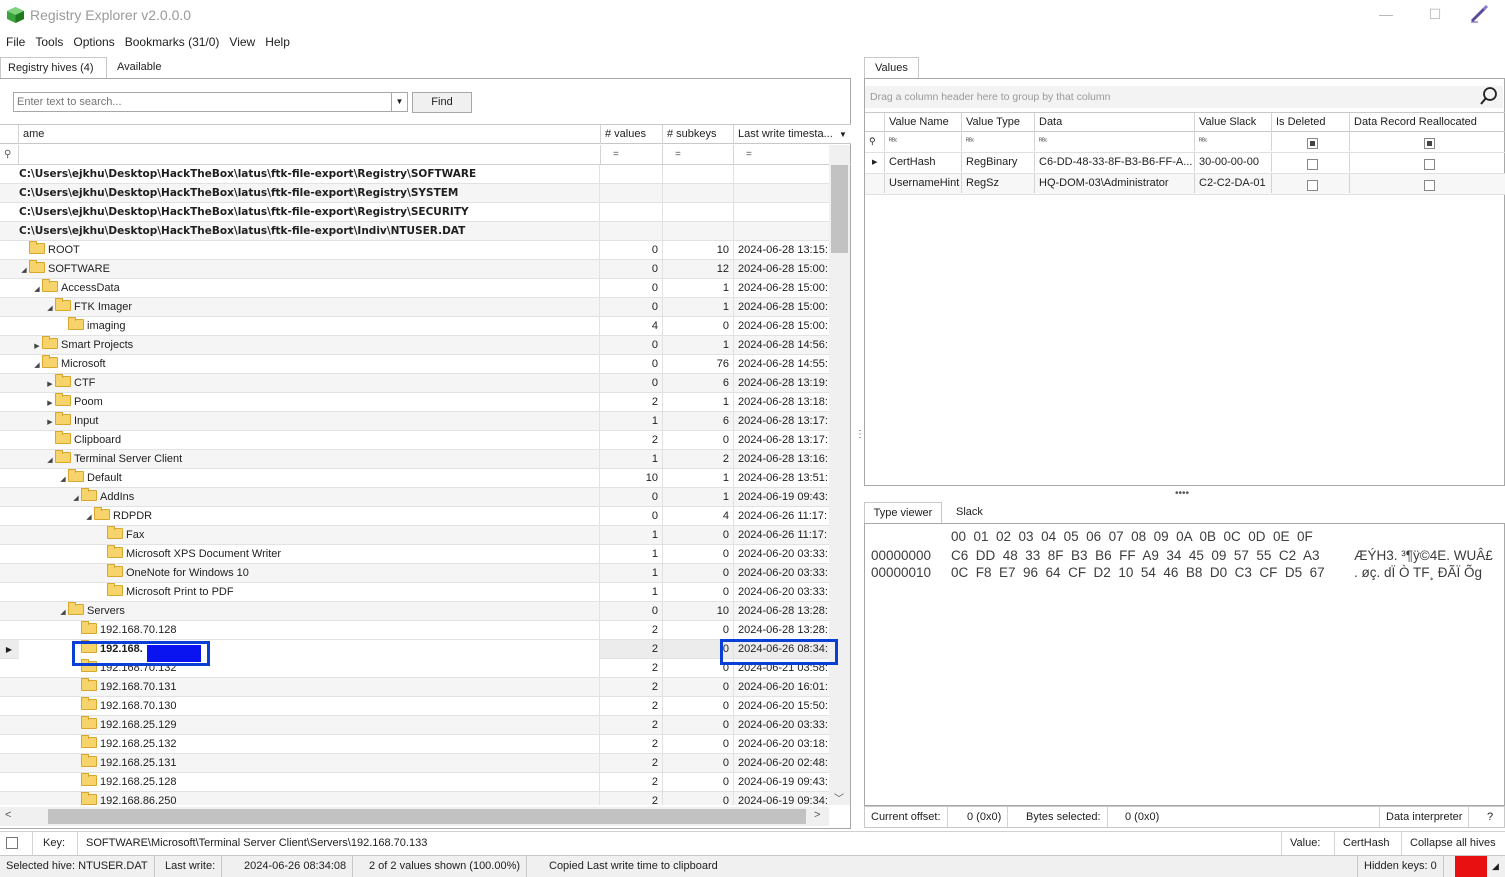 The height and width of the screenshot is (877, 1505). Describe the element at coordinates (631, 134) in the screenshot. I see `column-values: # values` at that location.